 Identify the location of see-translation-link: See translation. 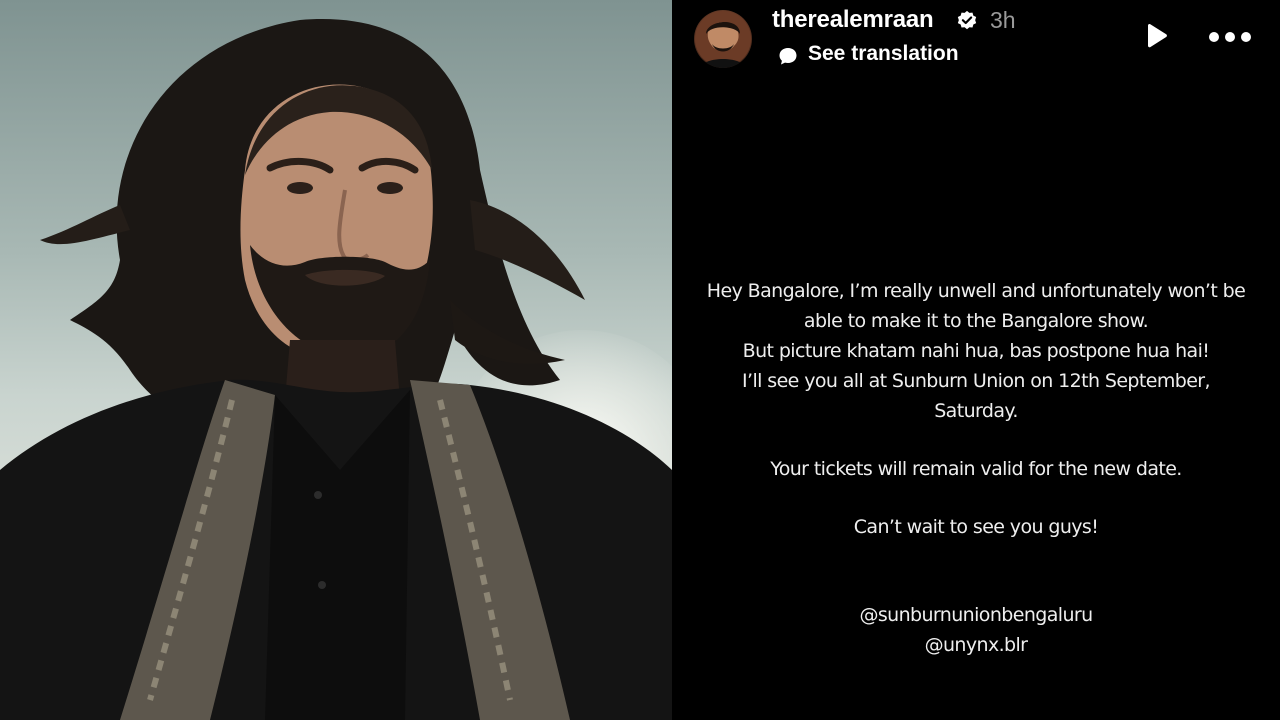
(883, 54).